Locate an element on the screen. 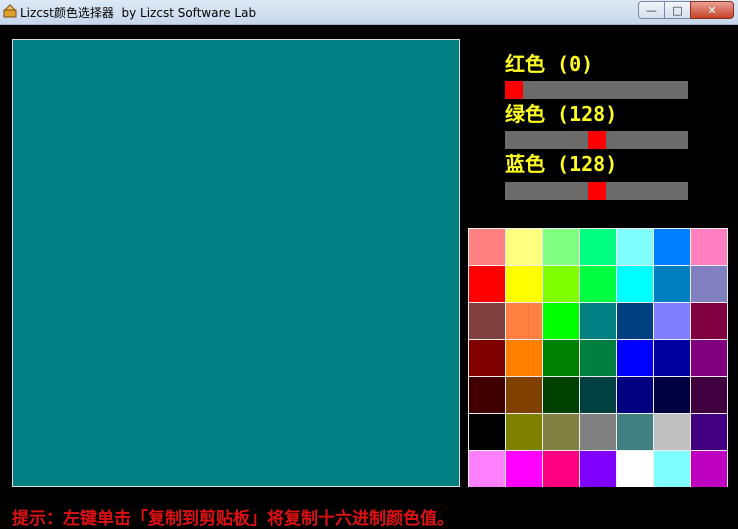 This screenshot has width=738, height=529. window-title: Lizcst颜色选择器 by Lizcst Software Lab is located at coordinates (138, 13).